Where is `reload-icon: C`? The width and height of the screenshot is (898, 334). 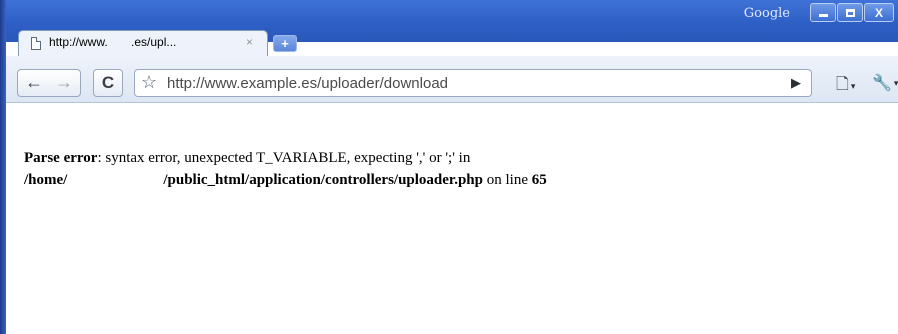
reload-icon: C is located at coordinates (108, 82).